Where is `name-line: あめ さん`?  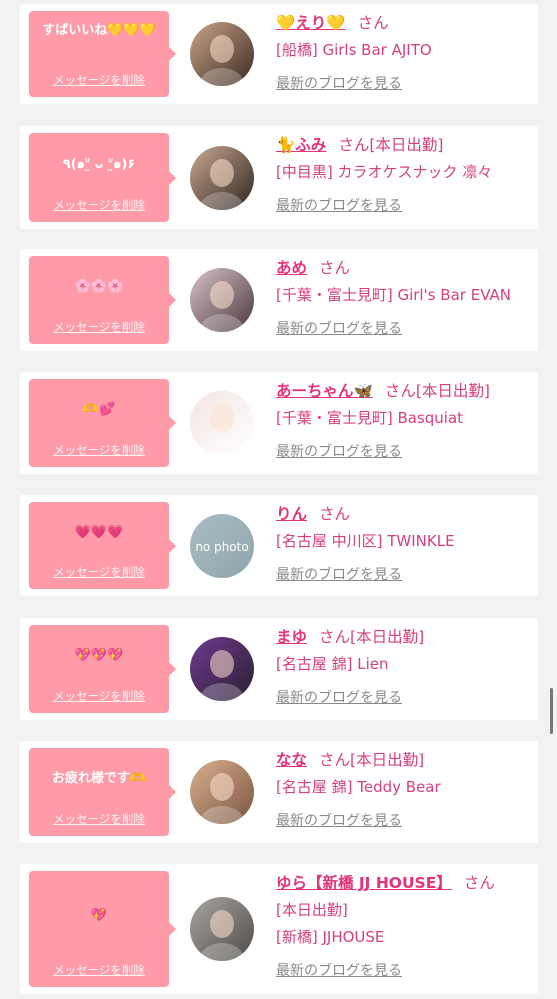 name-line: あめ さん is located at coordinates (313, 268).